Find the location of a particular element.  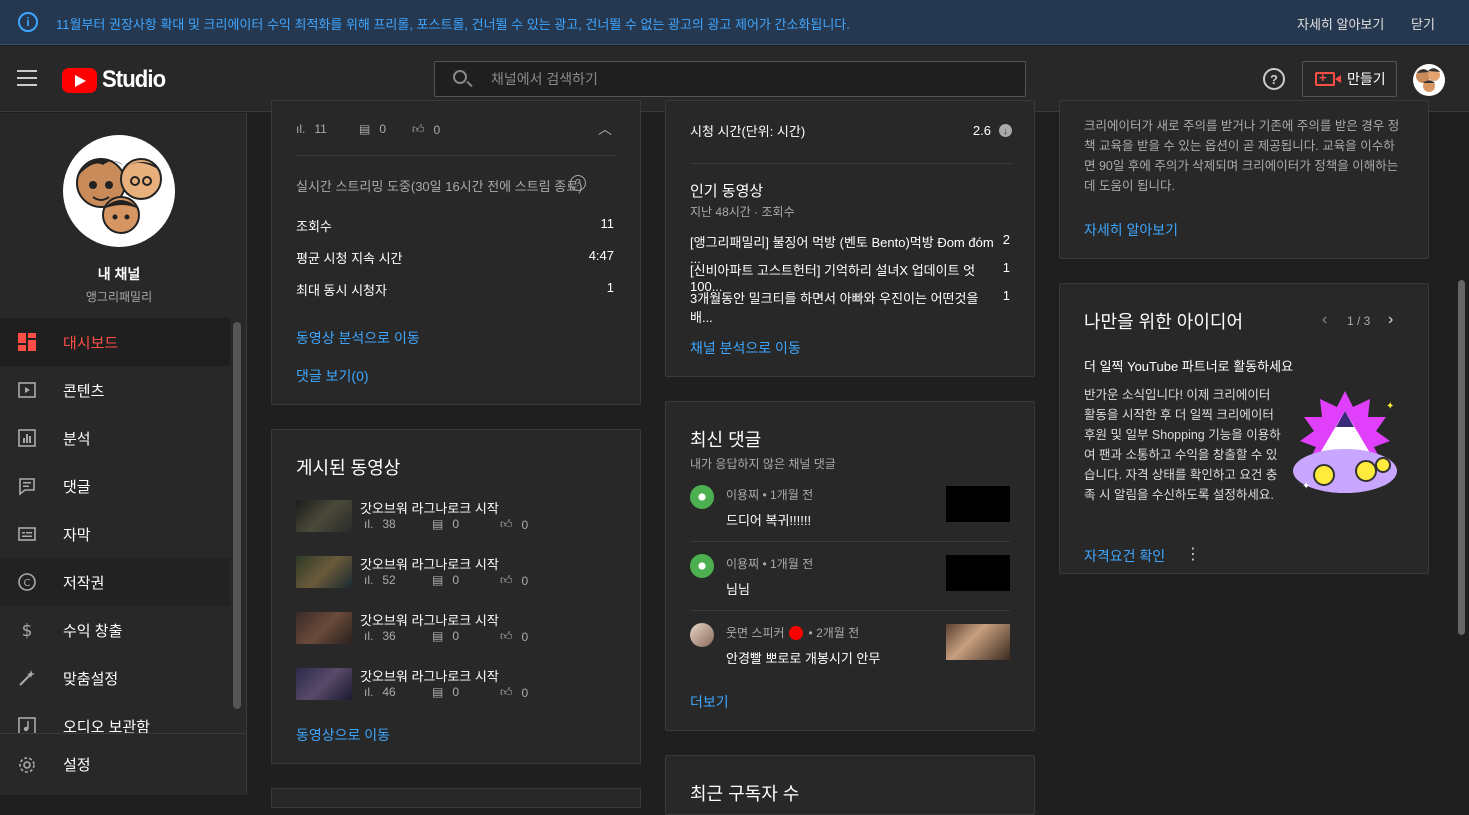

youtube-play-icon is located at coordinates (79, 80).